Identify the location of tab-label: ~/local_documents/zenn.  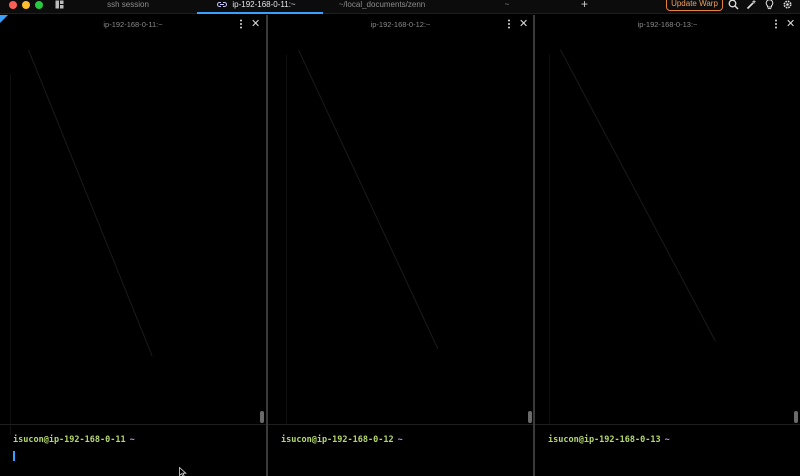
(382, 4).